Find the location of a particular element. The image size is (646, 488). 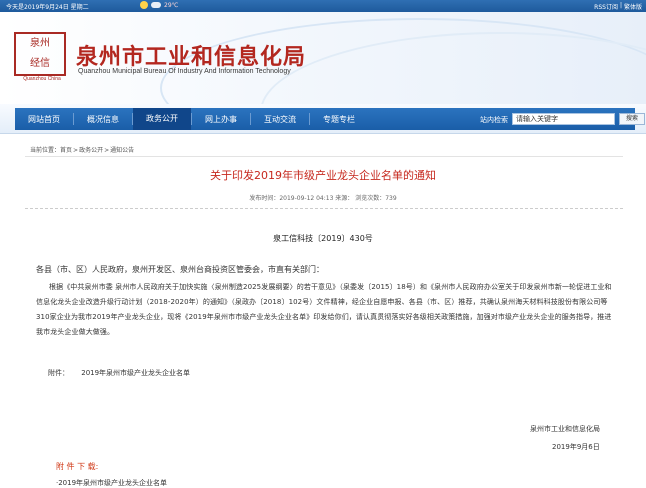

breadcrumb-item-home: 首页 is located at coordinates (66, 150).